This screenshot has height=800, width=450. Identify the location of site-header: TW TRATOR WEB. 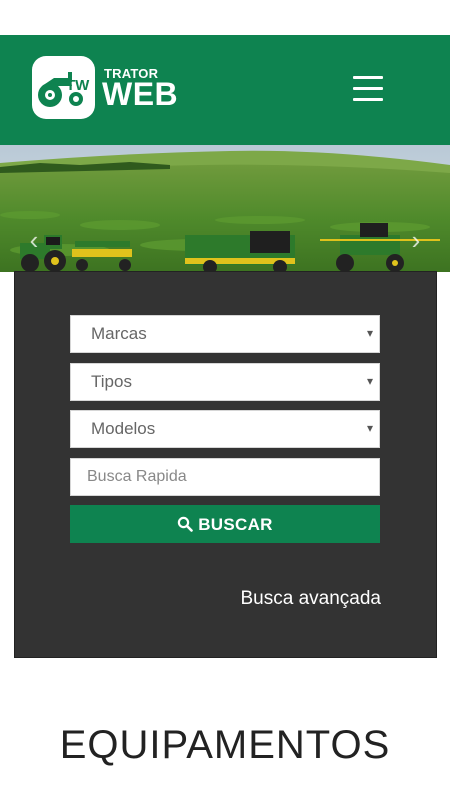
(225, 90).